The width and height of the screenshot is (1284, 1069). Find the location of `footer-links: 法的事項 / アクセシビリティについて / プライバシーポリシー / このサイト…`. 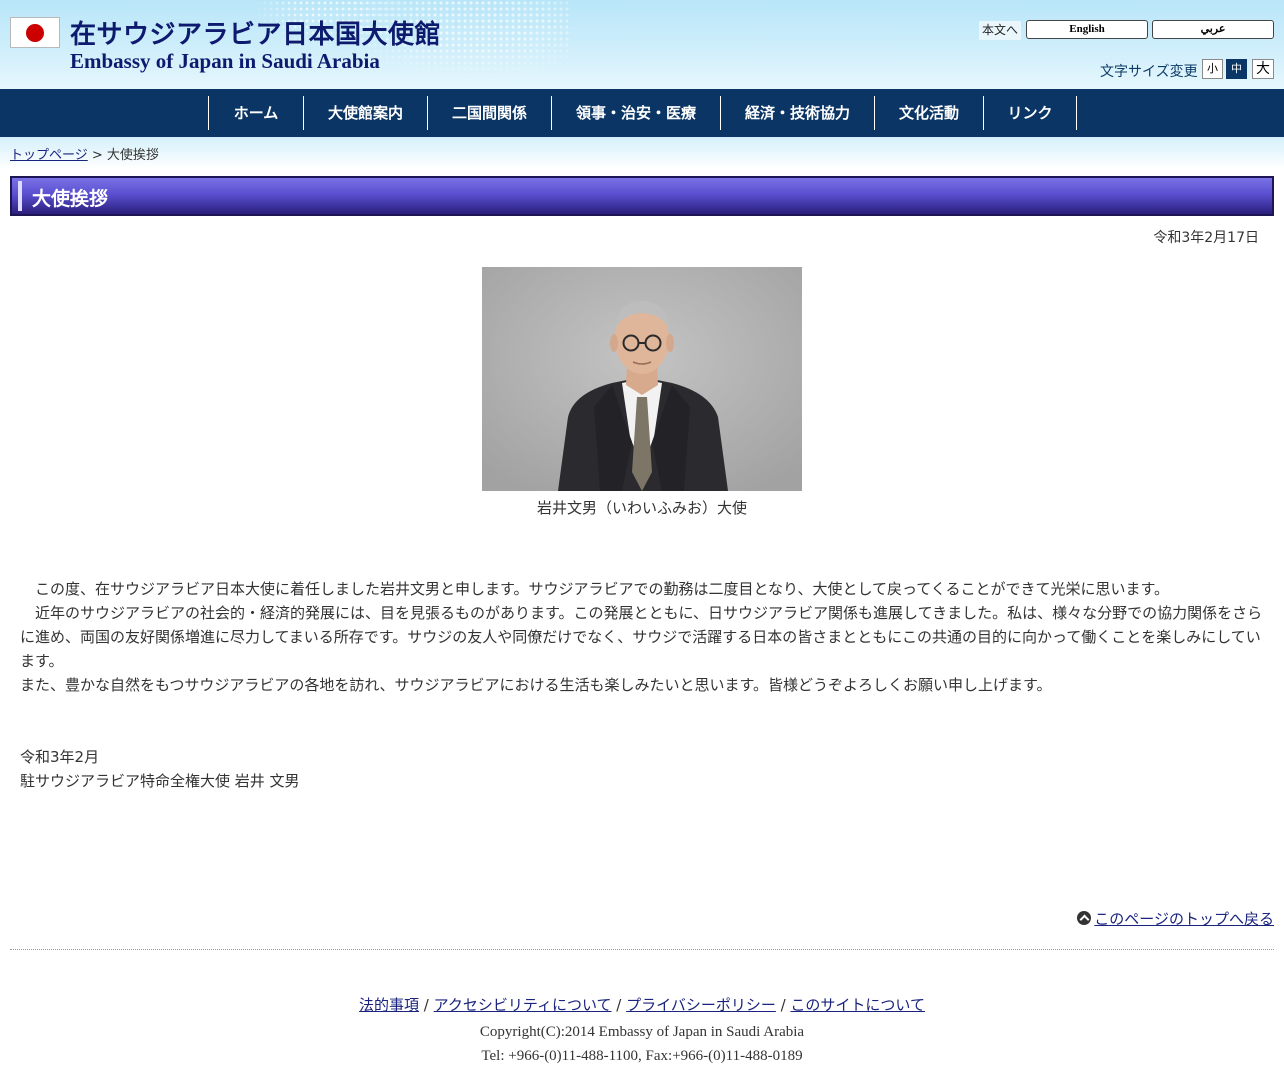

footer-links: 法的事項 / アクセシビリティについて / プライバシーポリシー / このサイト… is located at coordinates (642, 1004).